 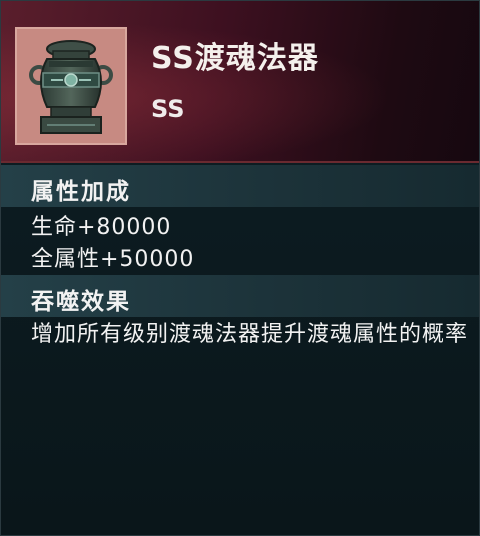 What do you see at coordinates (240, 296) in the screenshot?
I see `devour-section-header: 吞噬效果` at bounding box center [240, 296].